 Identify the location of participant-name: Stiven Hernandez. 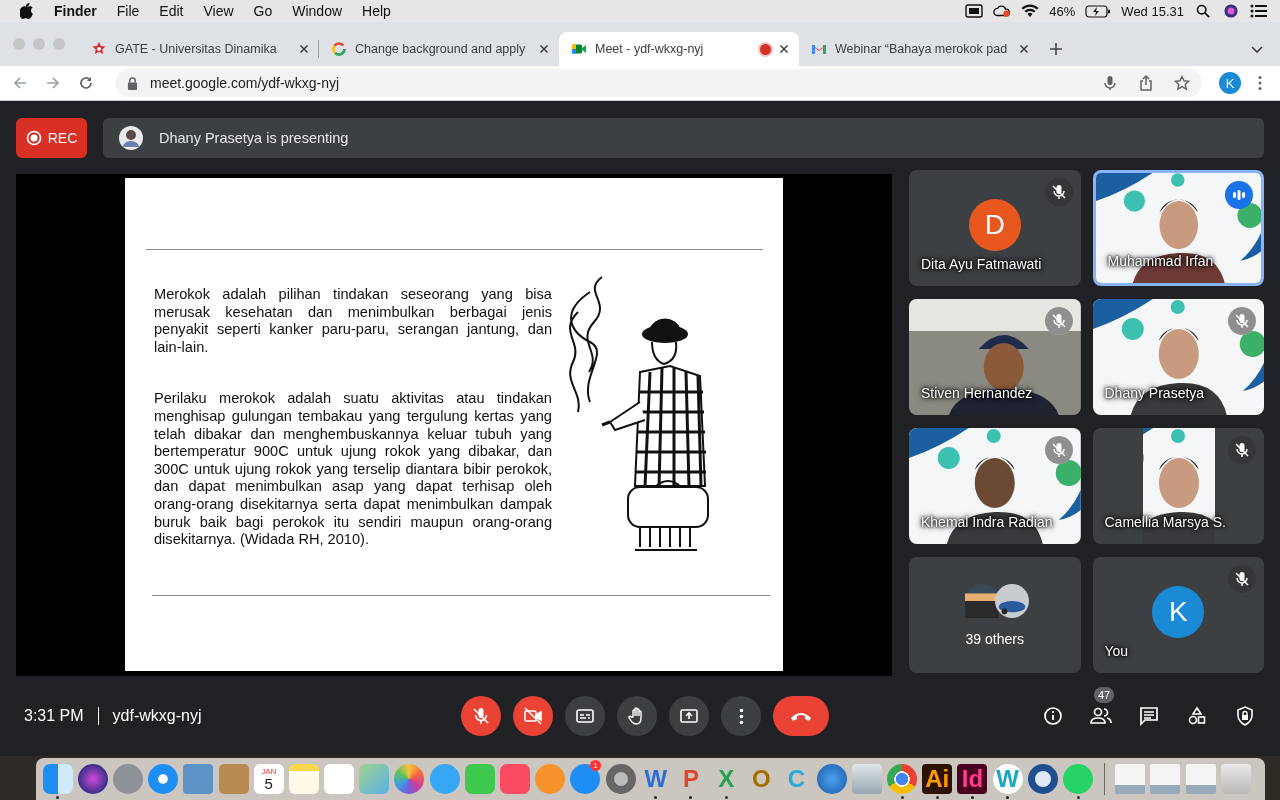
(977, 393).